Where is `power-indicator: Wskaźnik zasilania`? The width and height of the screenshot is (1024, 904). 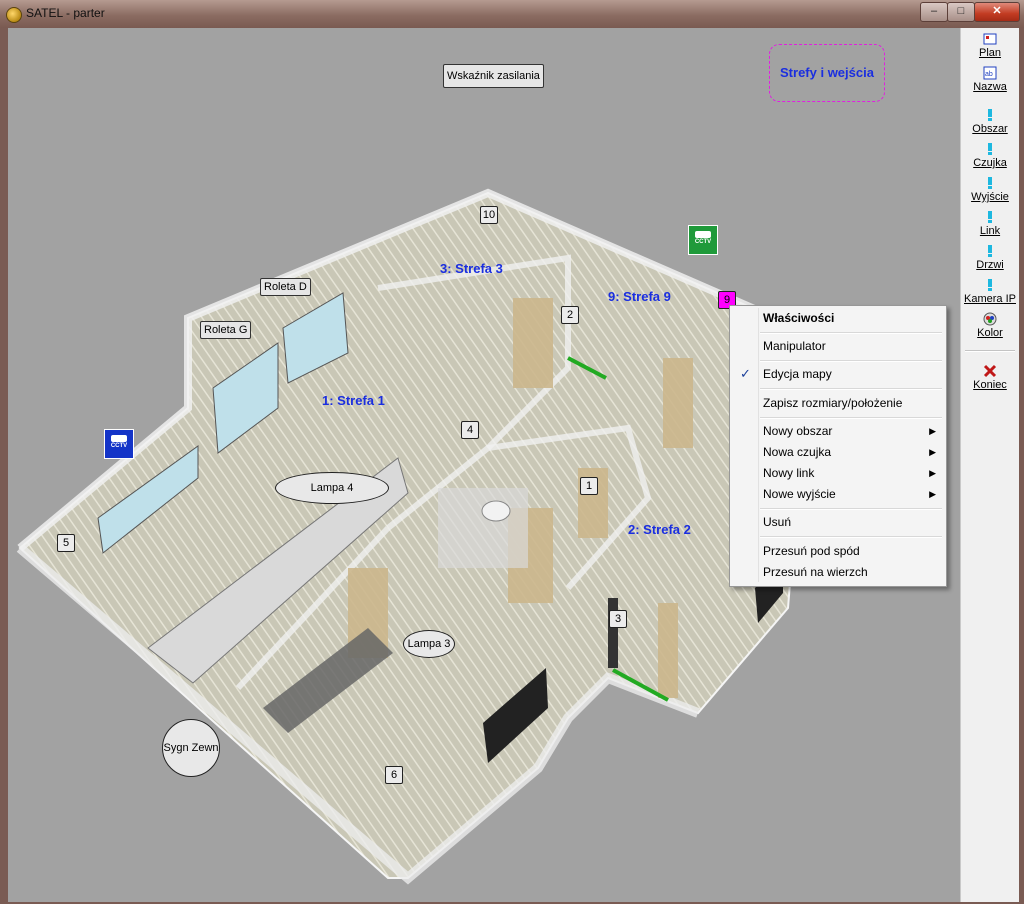
power-indicator: Wskaźnik zasilania is located at coordinates (493, 76).